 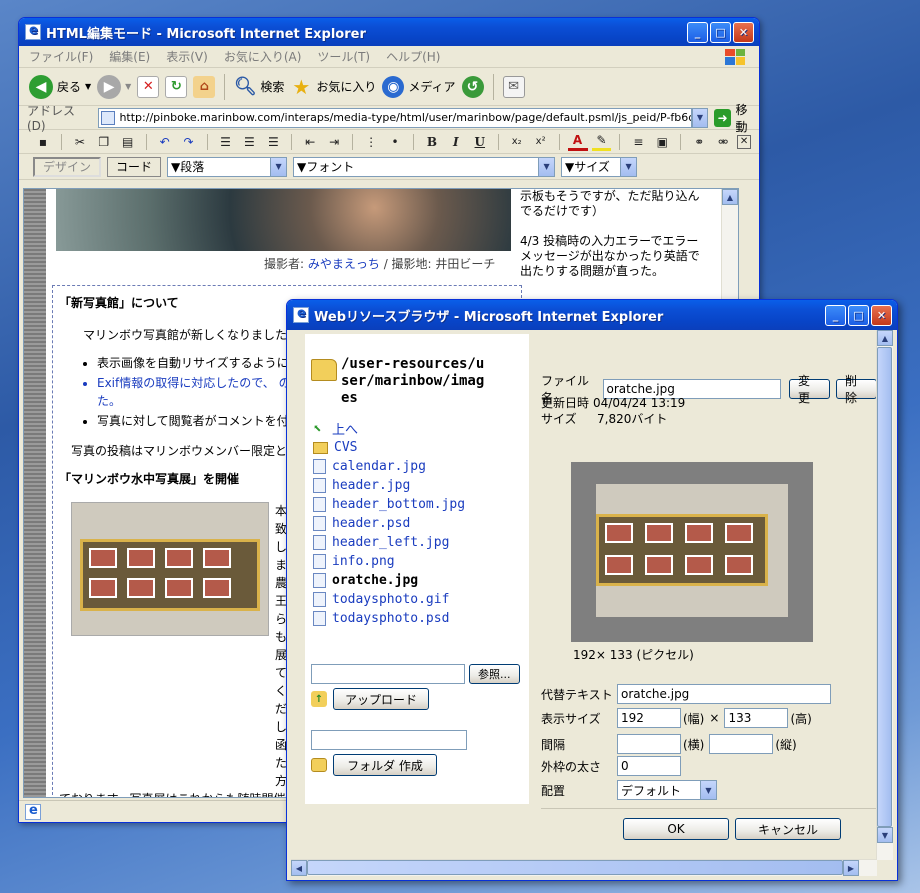 What do you see at coordinates (60, 86) in the screenshot?
I see `back-button: ◀ 戻る ▼` at bounding box center [60, 86].